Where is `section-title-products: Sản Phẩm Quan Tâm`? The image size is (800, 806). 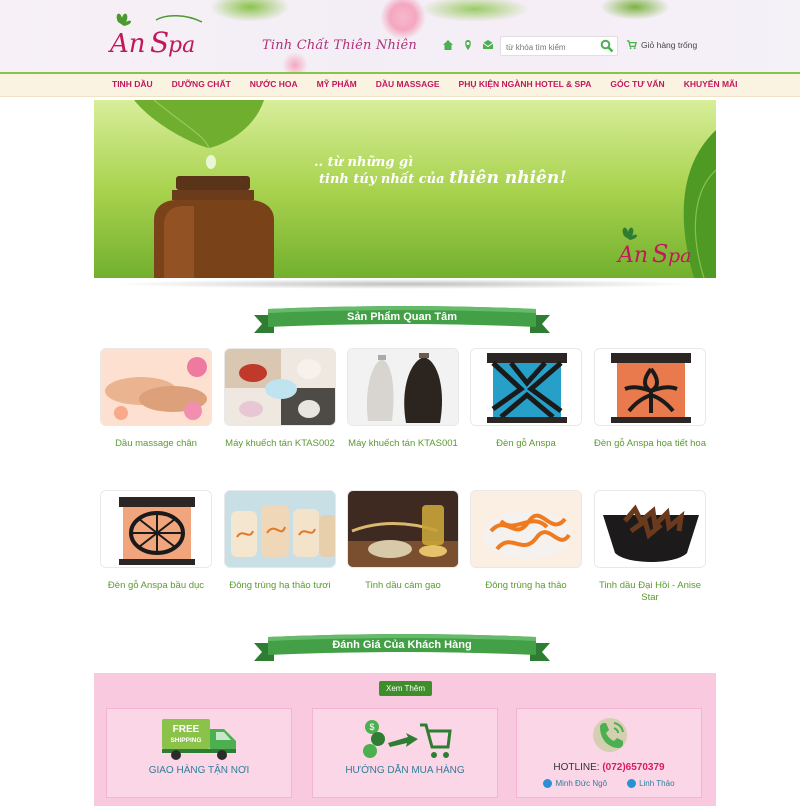 section-title-products: Sản Phẩm Quan Tâm is located at coordinates (402, 317).